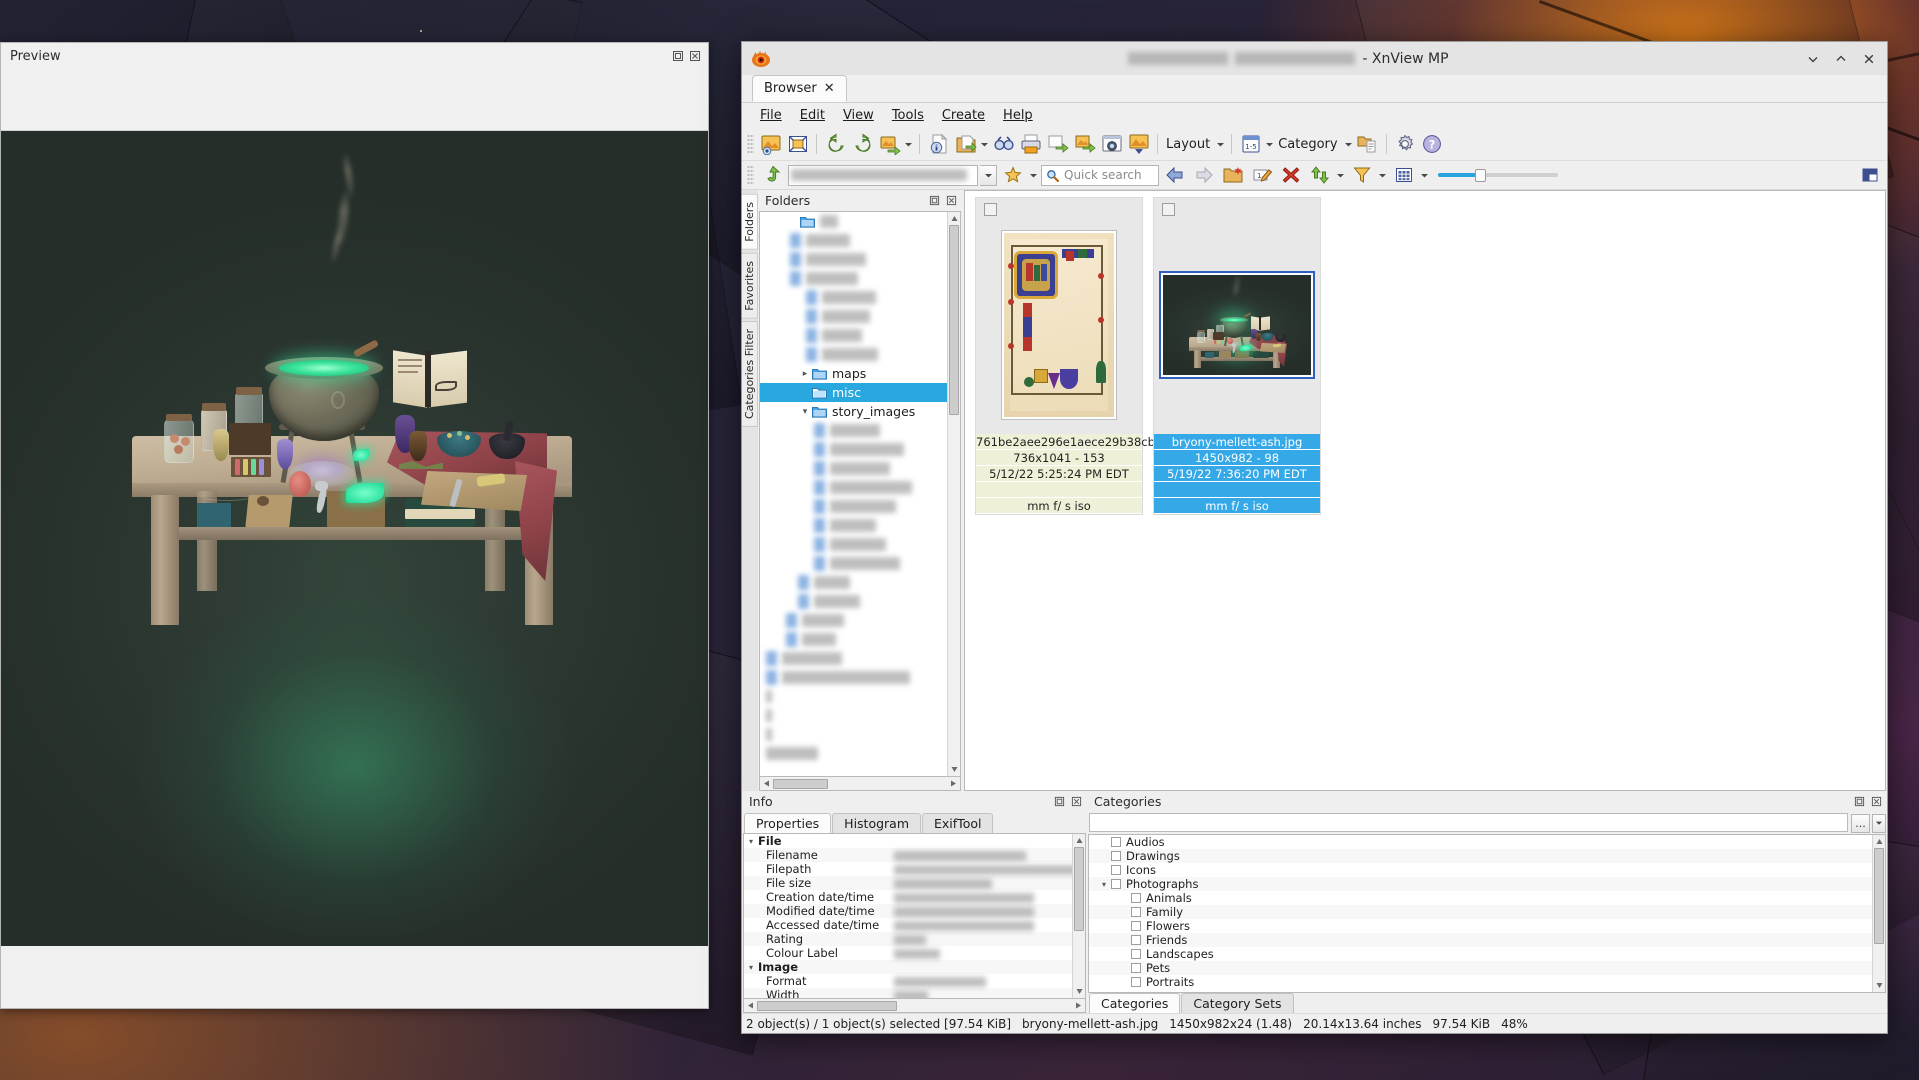  Describe the element at coordinates (829, 88) in the screenshot. I see `close-icon: ✕` at that location.